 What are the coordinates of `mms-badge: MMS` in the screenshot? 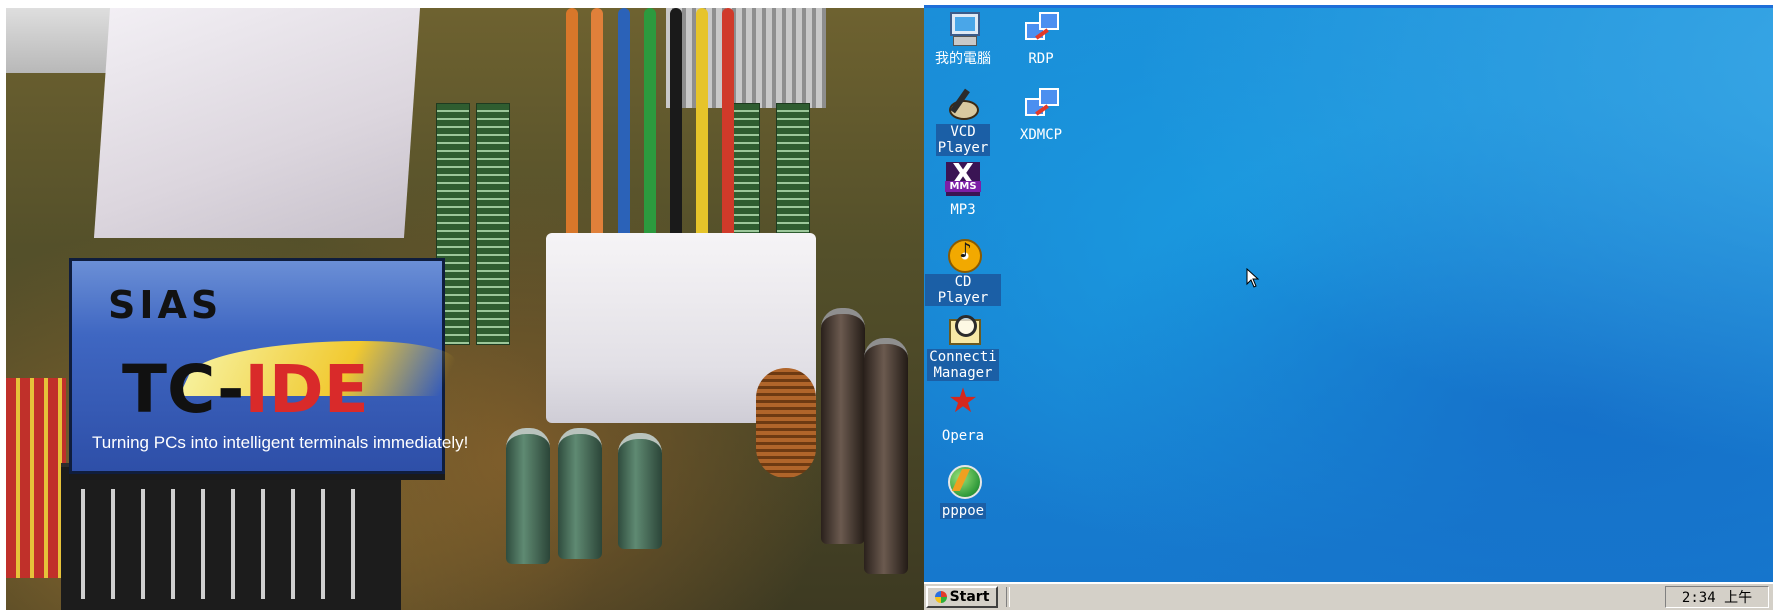 It's located at (963, 186).